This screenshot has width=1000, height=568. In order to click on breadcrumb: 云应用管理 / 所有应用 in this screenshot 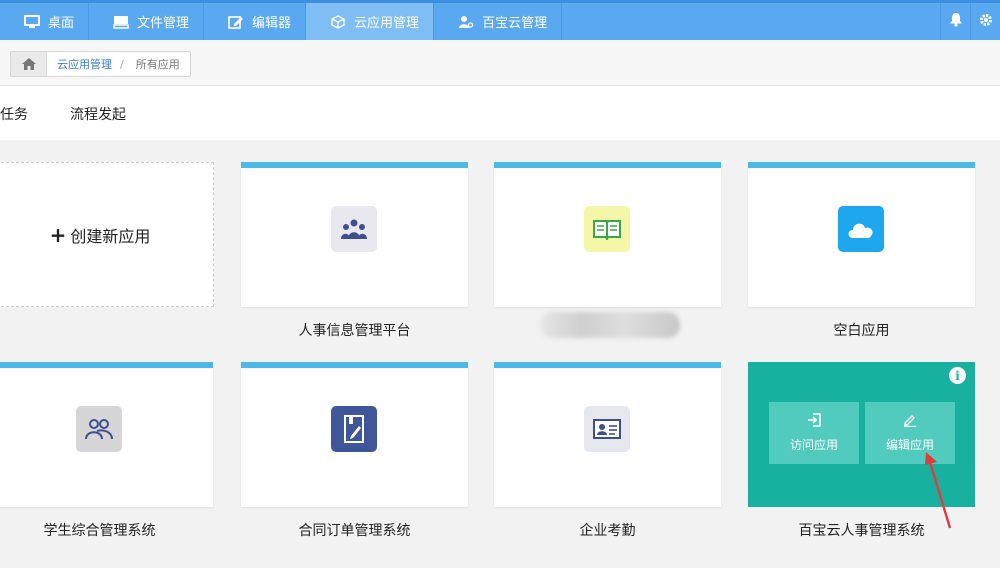, I will do `click(100, 64)`.